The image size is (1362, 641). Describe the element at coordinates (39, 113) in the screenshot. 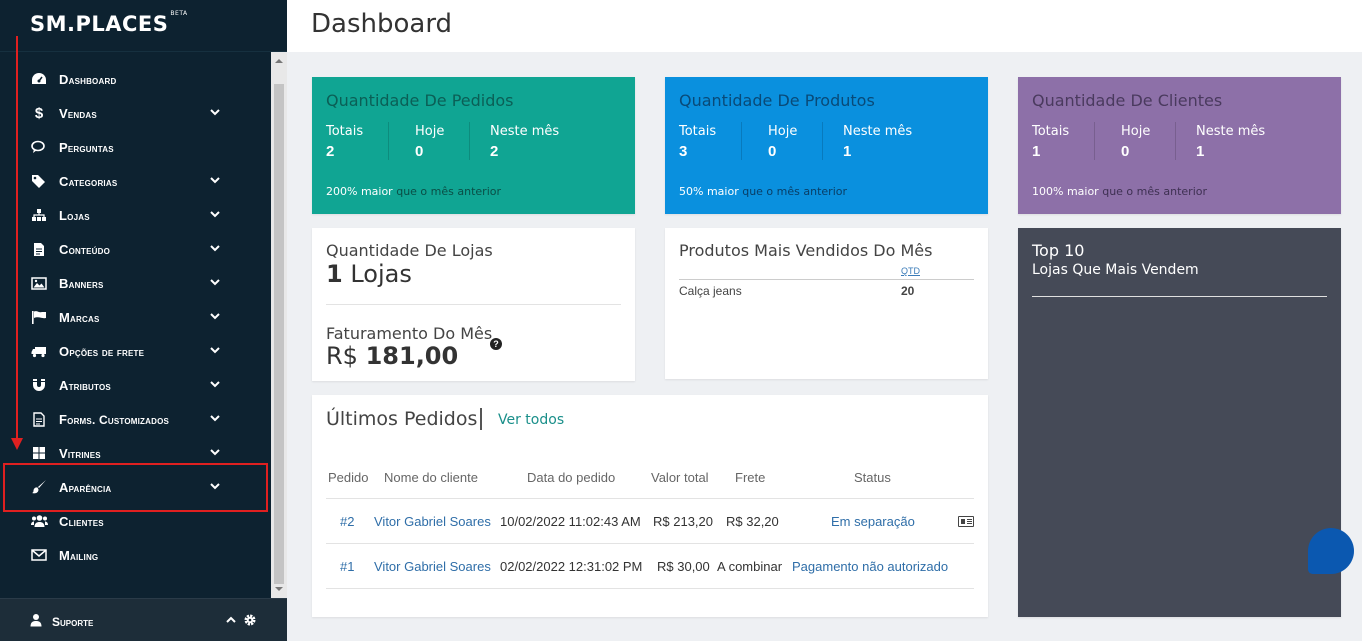

I see `dollar-icon: $` at that location.